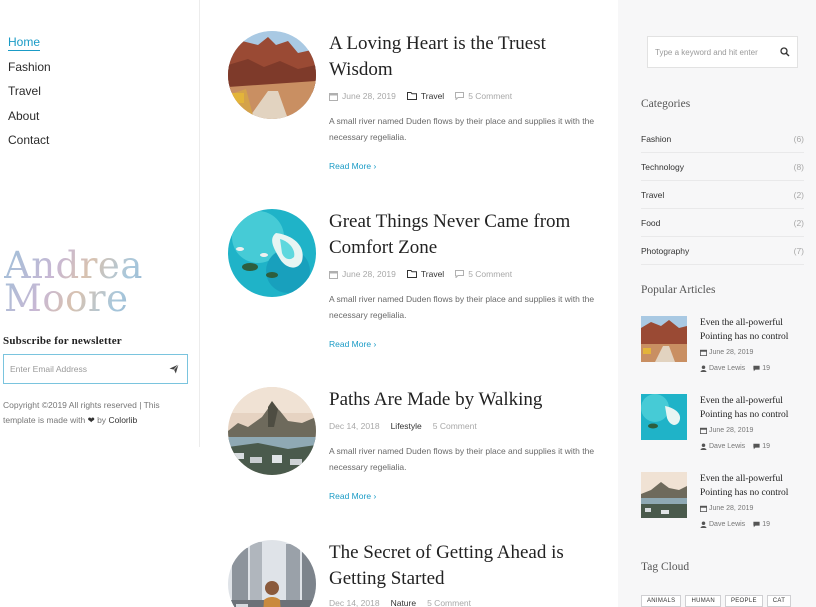 This screenshot has height=607, width=816. I want to click on post-title: A Loving Heart is the Truest Wisdom, so click(469, 57).